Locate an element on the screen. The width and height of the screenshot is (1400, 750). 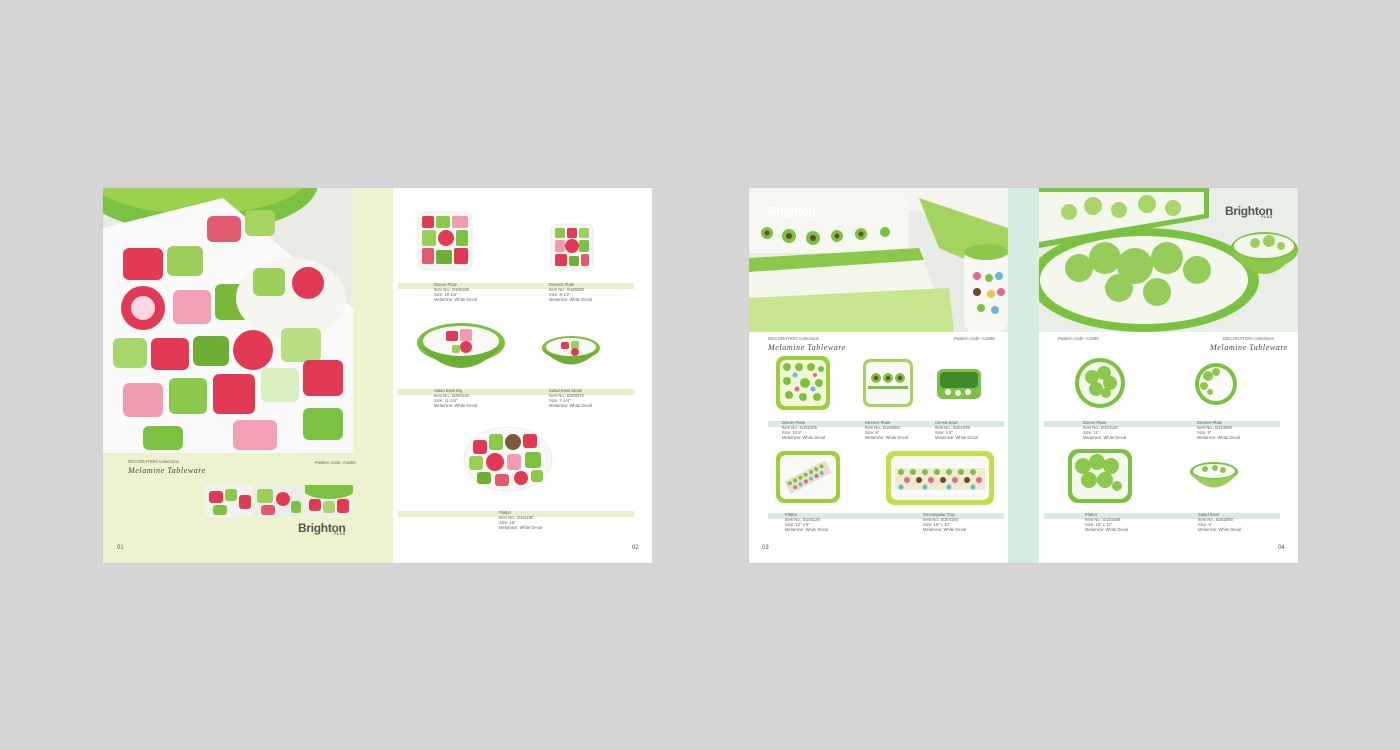
collection-label-right: DECORATION colections is located at coordinates (1248, 338).